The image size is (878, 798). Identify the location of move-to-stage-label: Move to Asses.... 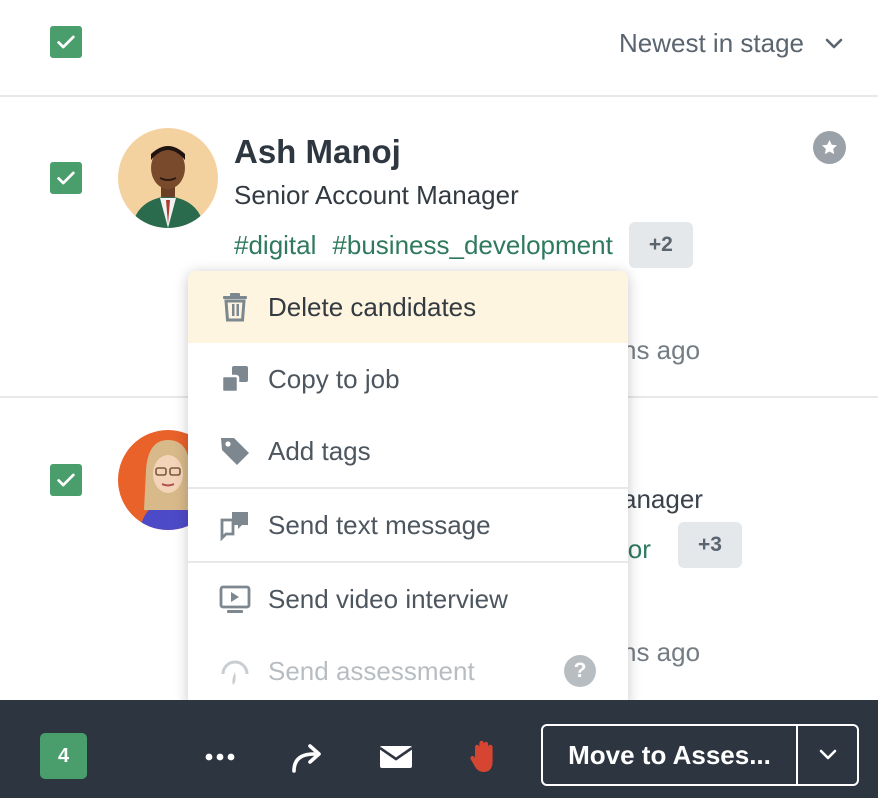
(669, 755).